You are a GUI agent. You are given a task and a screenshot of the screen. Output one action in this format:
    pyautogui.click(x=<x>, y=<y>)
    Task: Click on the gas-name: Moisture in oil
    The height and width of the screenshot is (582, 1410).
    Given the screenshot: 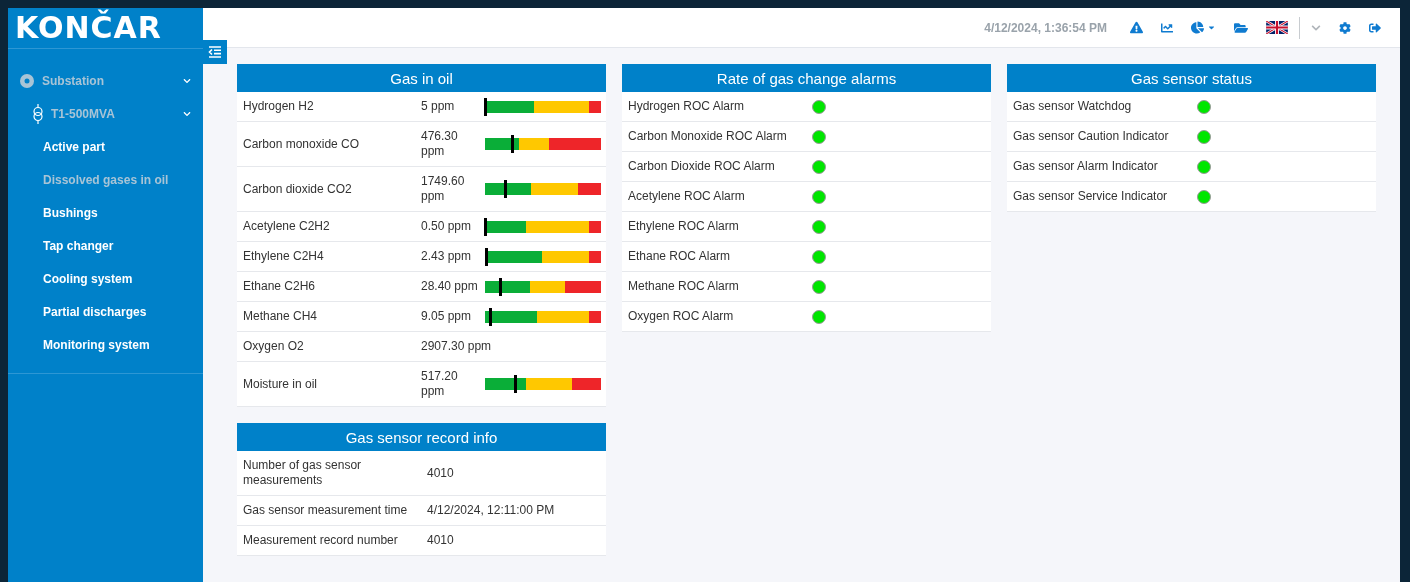 What is the action you would take?
    pyautogui.click(x=281, y=384)
    